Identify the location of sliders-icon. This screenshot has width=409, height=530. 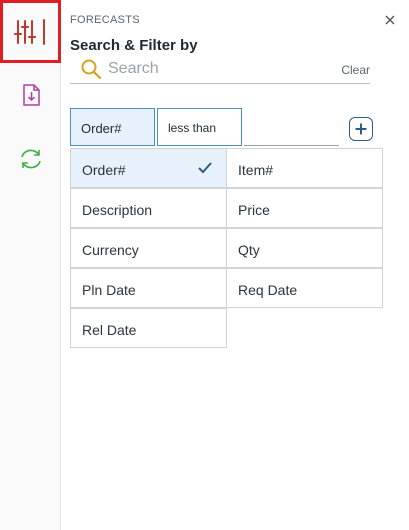
(29, 31).